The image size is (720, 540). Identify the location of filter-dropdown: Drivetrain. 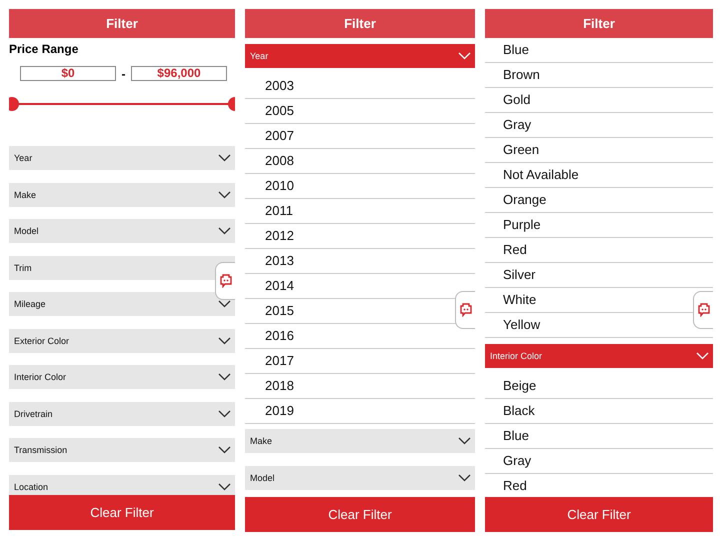
(122, 414).